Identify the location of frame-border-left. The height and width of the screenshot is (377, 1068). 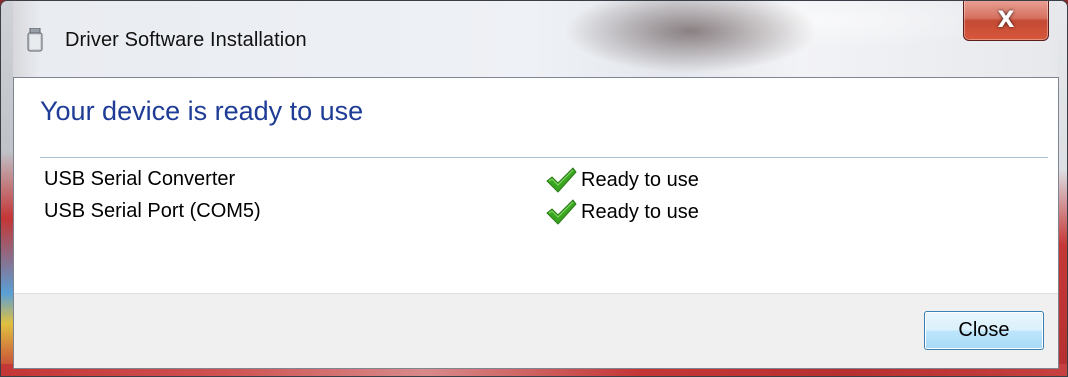
(7, 188).